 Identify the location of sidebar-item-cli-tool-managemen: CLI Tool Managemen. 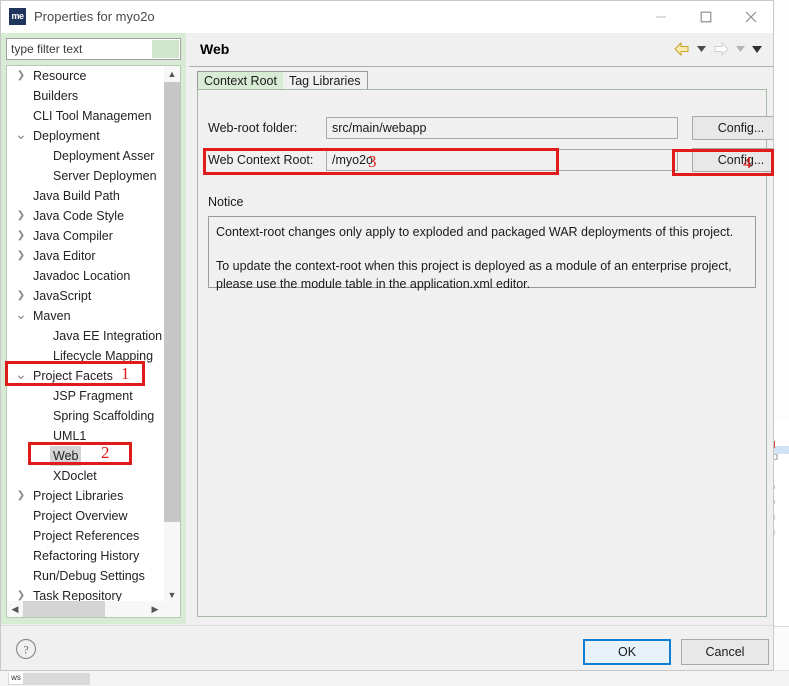
(85, 116).